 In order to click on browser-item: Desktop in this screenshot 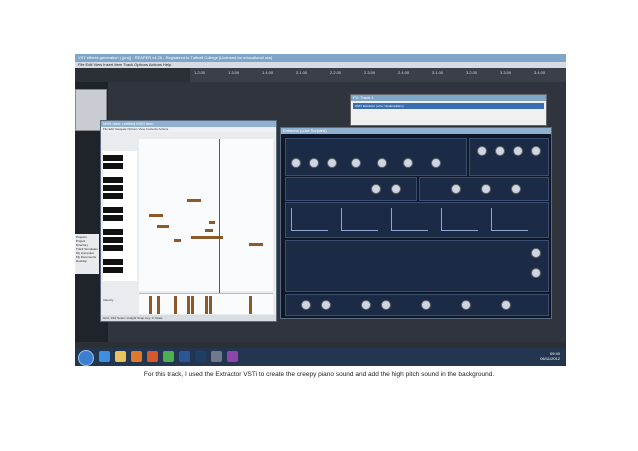, I will do `click(87, 261)`.